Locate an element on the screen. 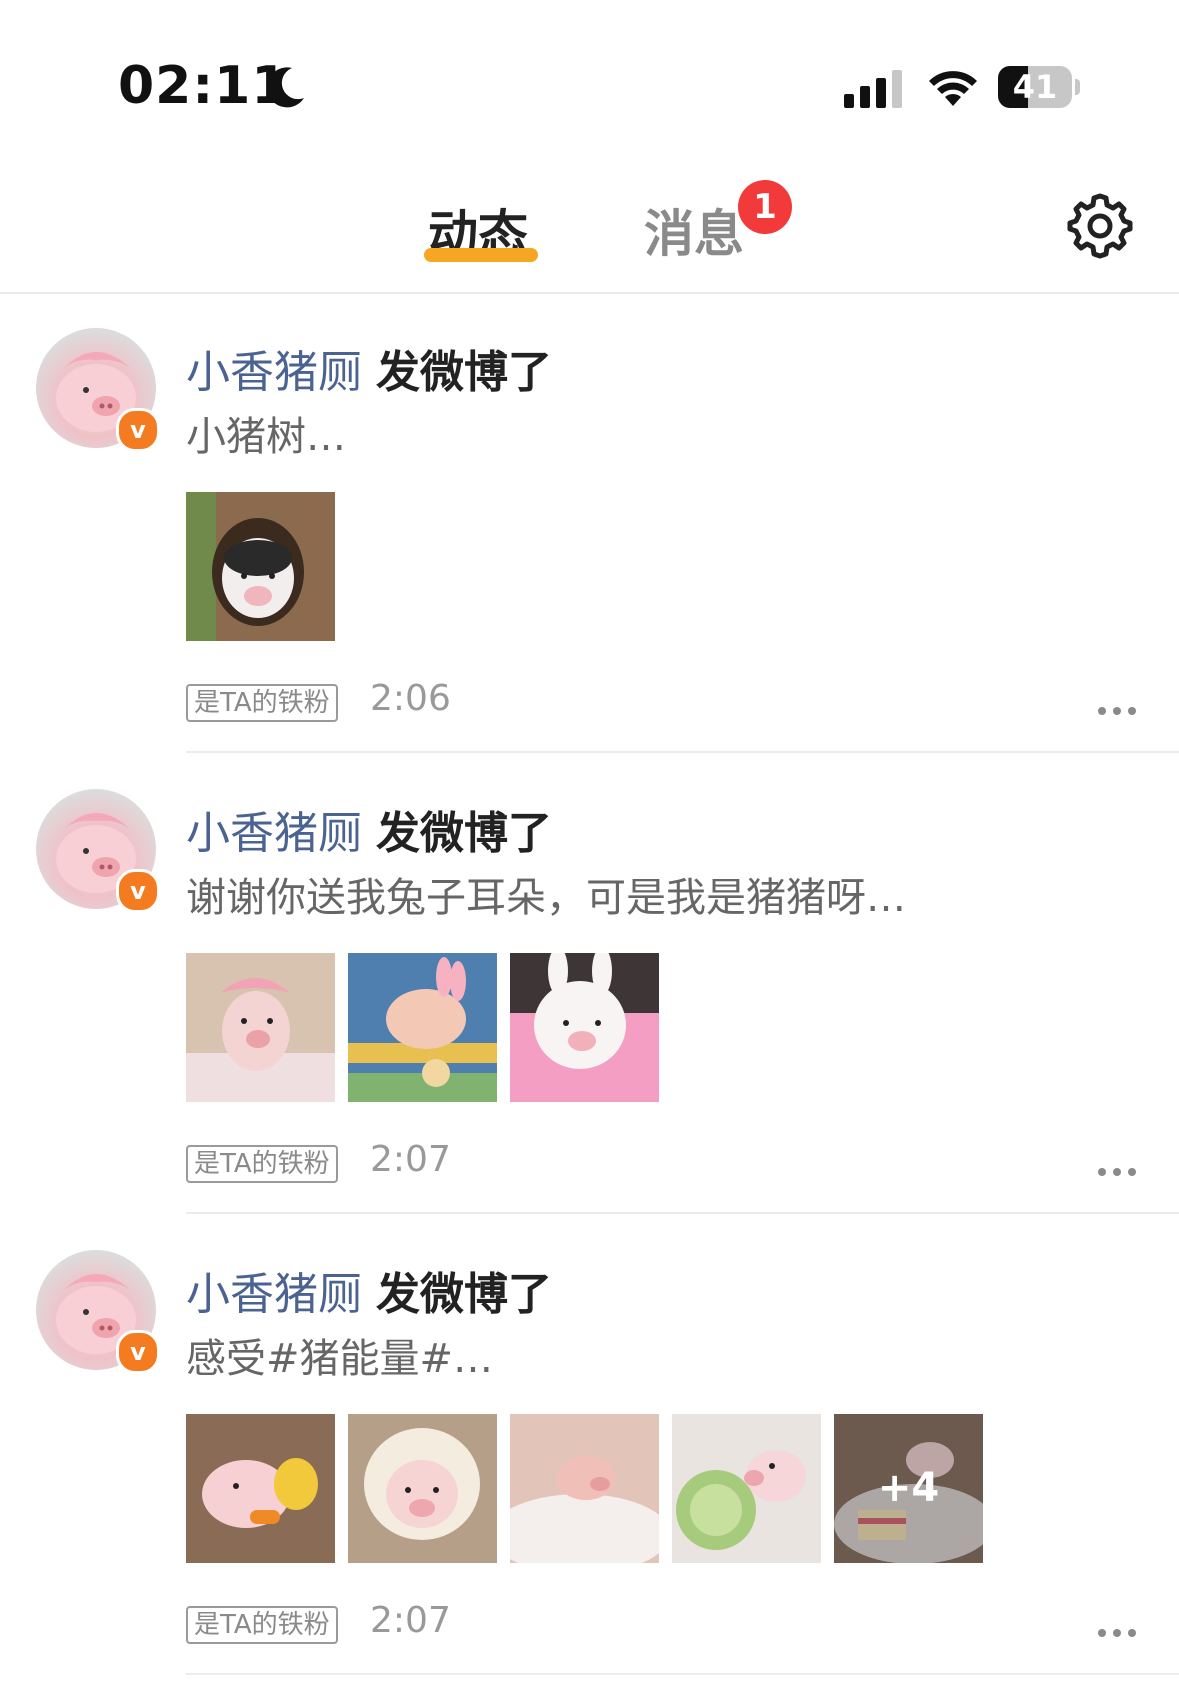  battery-tip is located at coordinates (1077, 87).